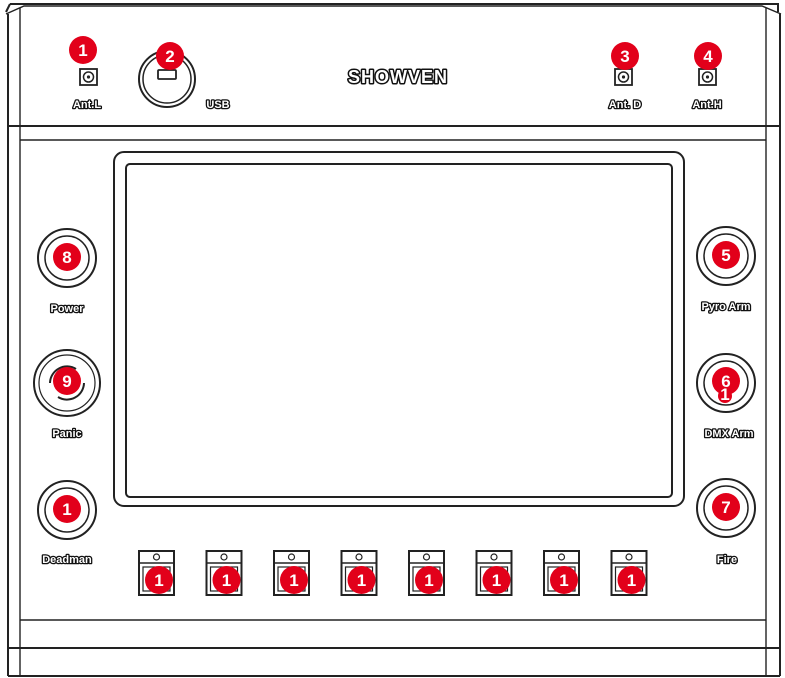 The image size is (785, 678). I want to click on deadman-button: 1 Deadman, so click(67, 523).